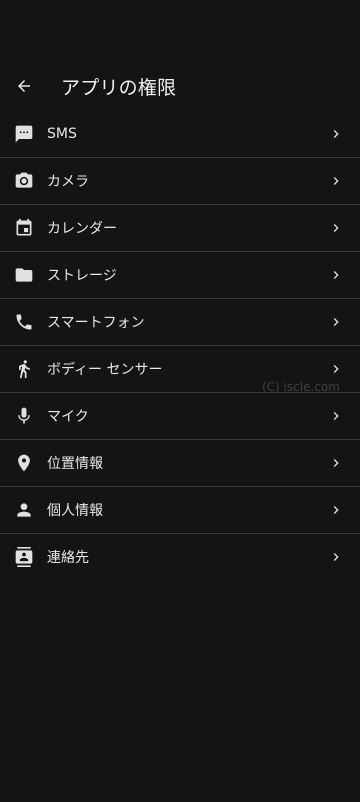 This screenshot has width=360, height=802. What do you see at coordinates (119, 87) in the screenshot?
I see `page-title: アプリの権限` at bounding box center [119, 87].